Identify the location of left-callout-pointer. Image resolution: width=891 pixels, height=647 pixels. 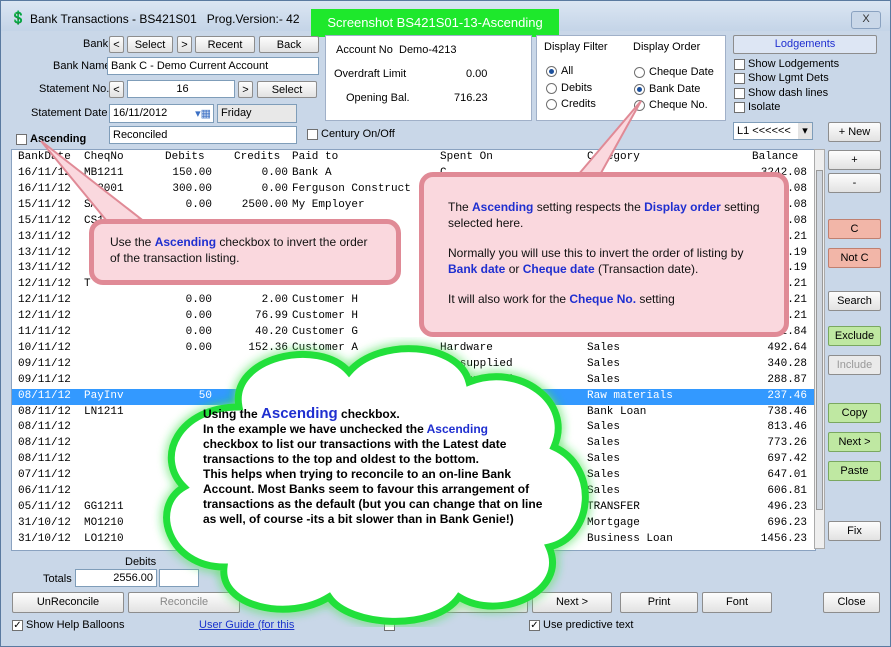
(92, 184).